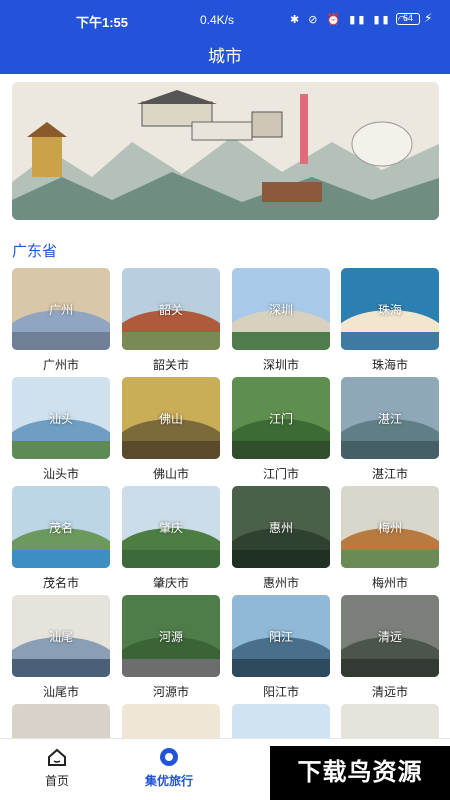 This screenshot has width=450, height=800. I want to click on city-thumbnail: 江门, so click(281, 418).